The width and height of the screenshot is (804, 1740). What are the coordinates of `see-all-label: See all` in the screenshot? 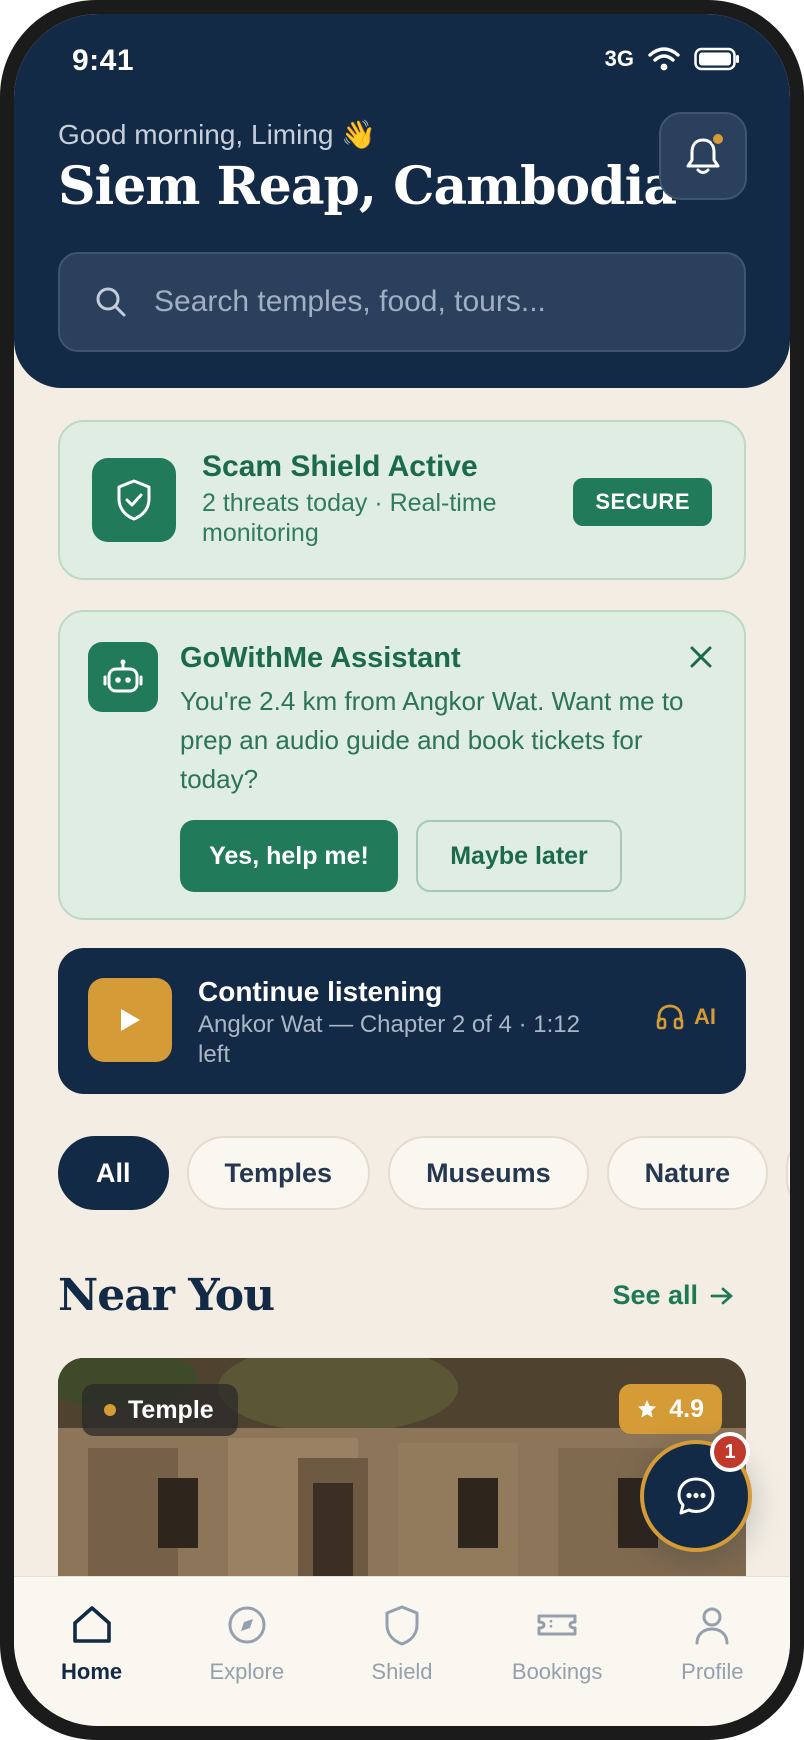 It's located at (655, 1295).